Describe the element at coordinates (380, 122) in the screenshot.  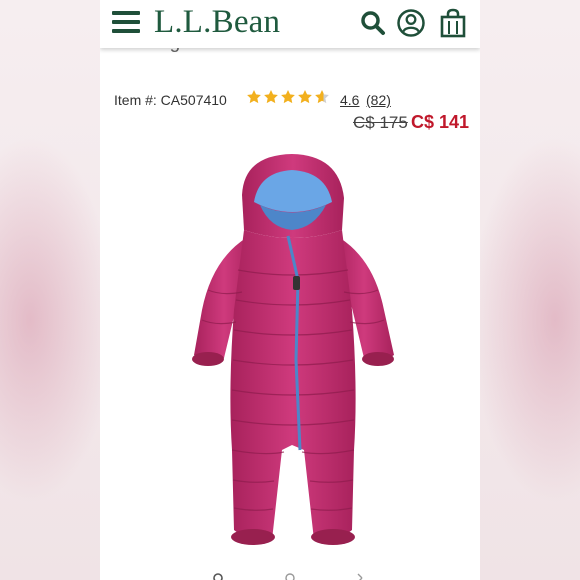
I see `original-price: C$ 175` at that location.